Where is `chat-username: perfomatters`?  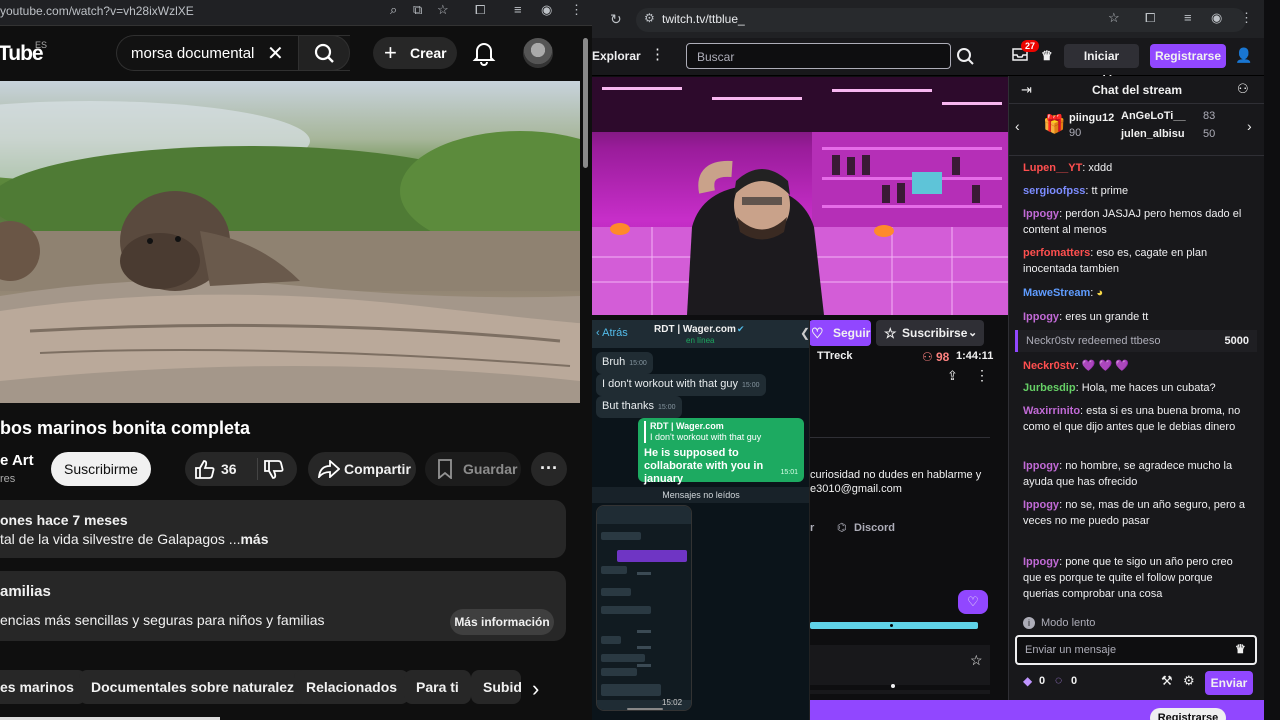 chat-username: perfomatters is located at coordinates (1056, 253).